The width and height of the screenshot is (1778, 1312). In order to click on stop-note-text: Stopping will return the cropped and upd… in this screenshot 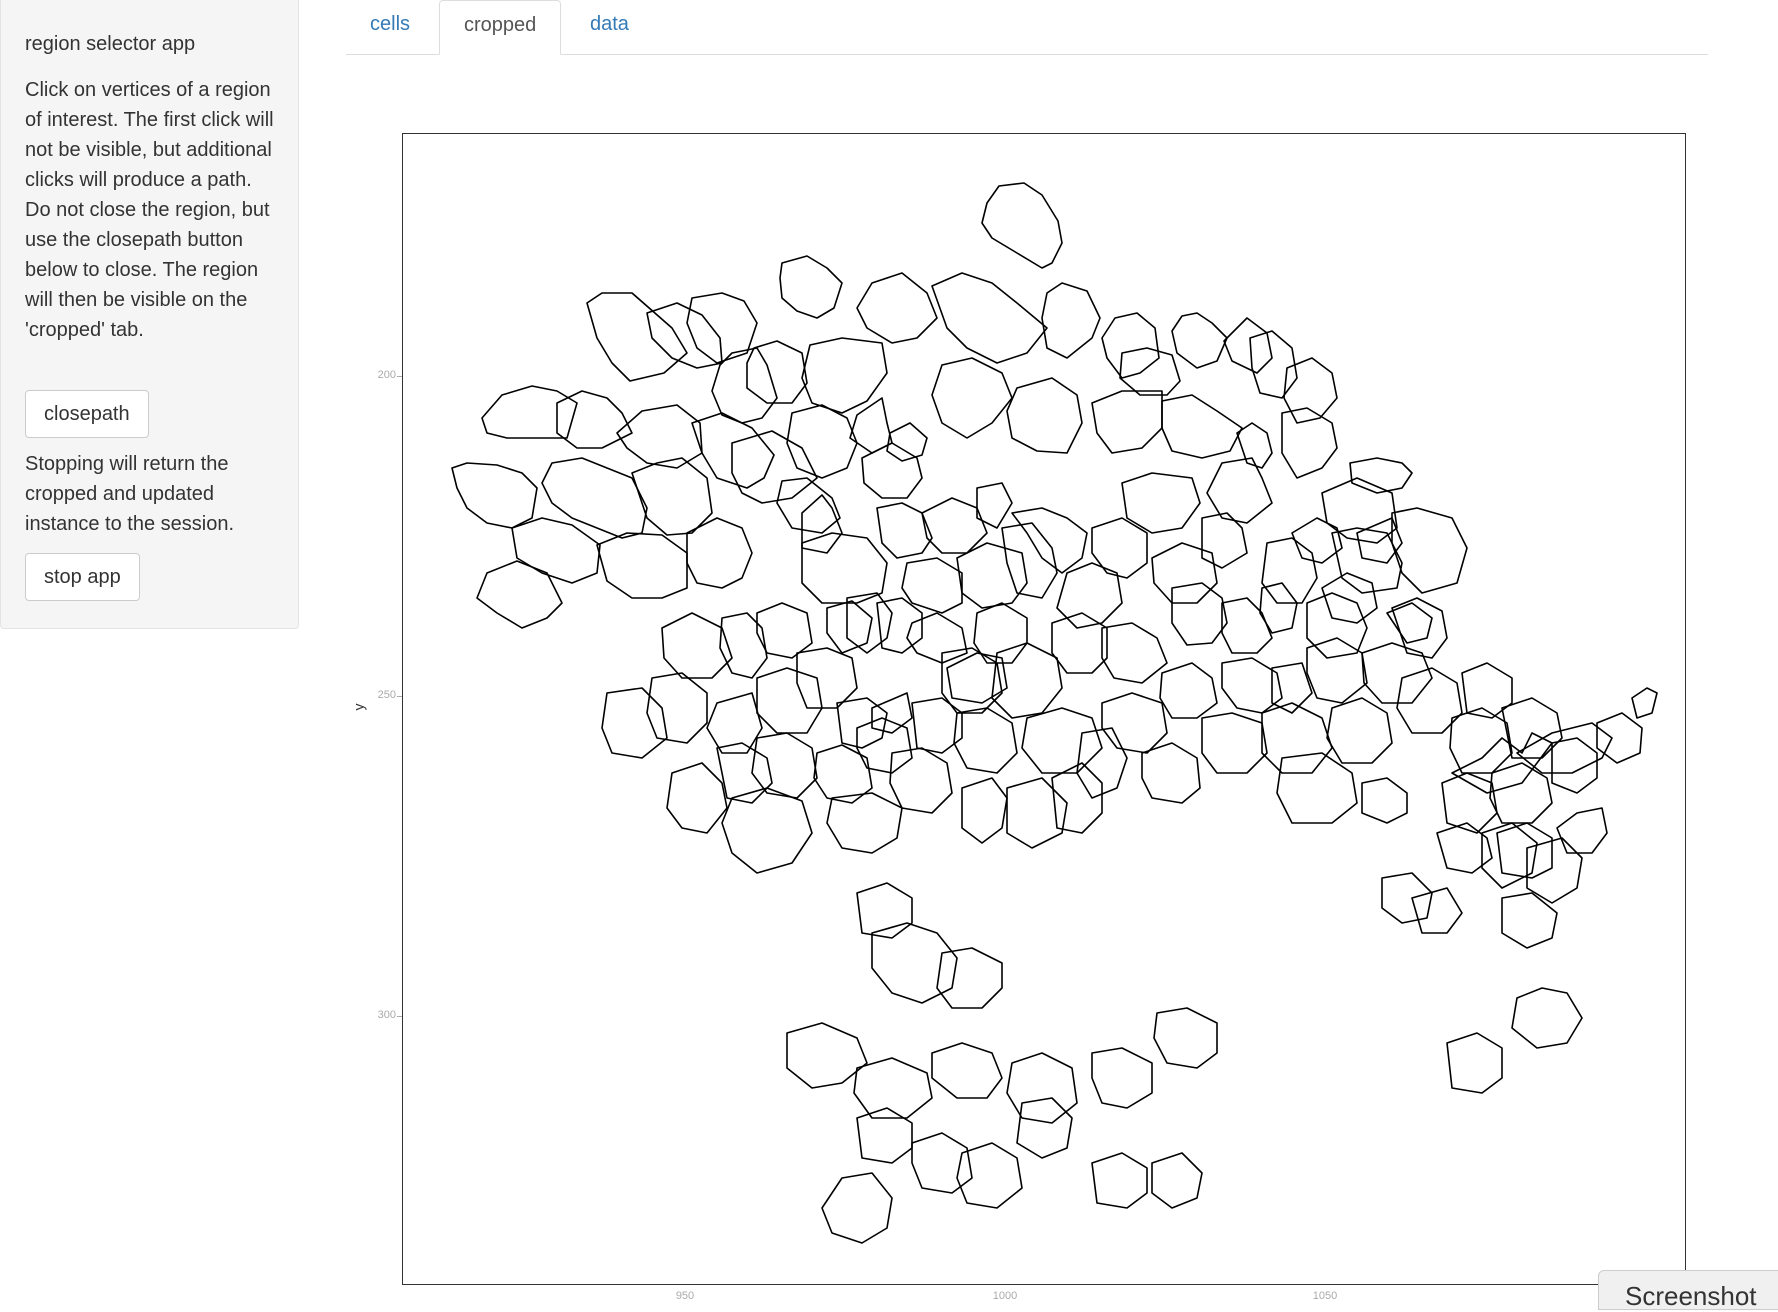, I will do `click(130, 494)`.